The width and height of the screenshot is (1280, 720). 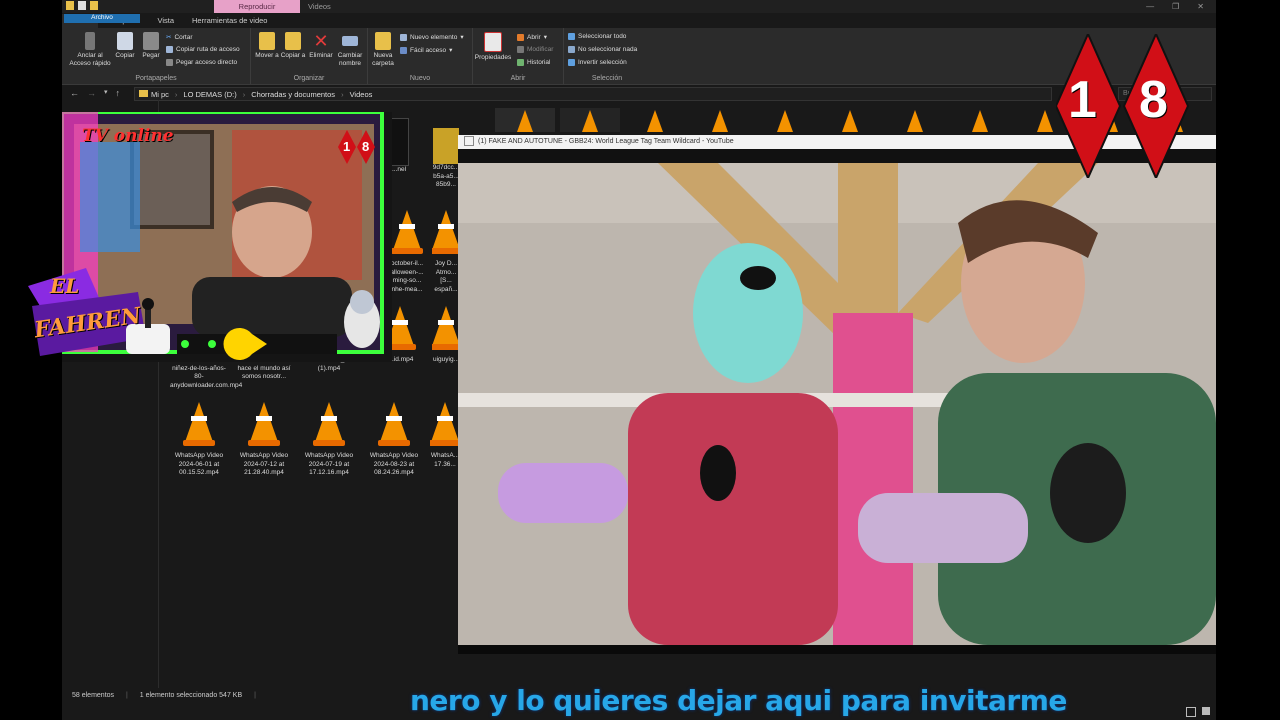 I want to click on rename-button: Cambiar nombre, so click(x=350, y=50).